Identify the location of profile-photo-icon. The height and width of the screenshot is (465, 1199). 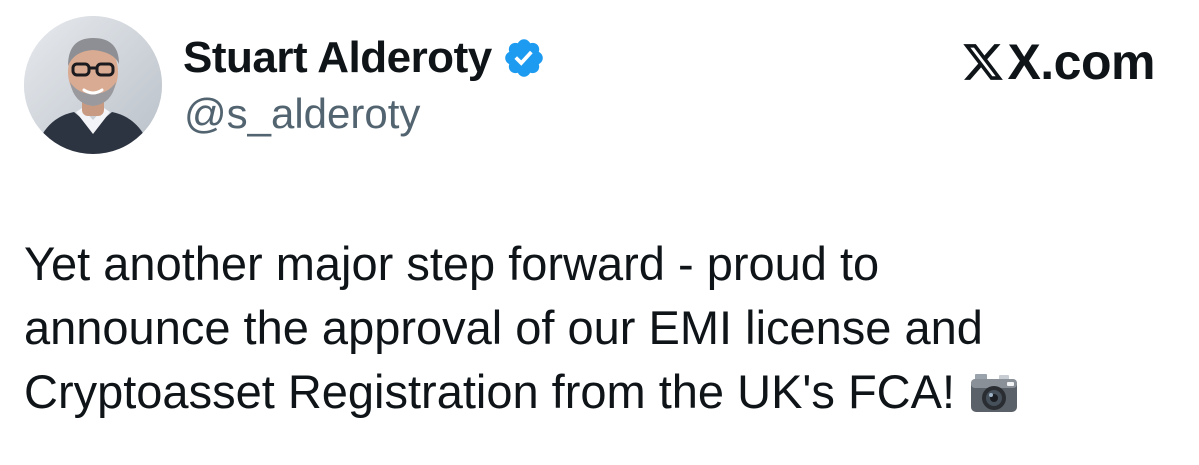
(93, 85).